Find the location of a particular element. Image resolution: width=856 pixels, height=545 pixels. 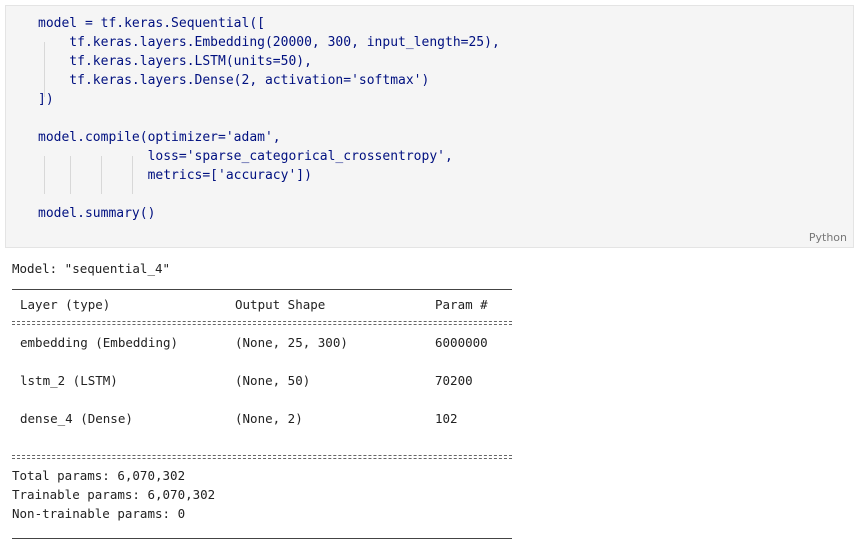

model-name-line: Model: "sequential_4" is located at coordinates (91, 268).